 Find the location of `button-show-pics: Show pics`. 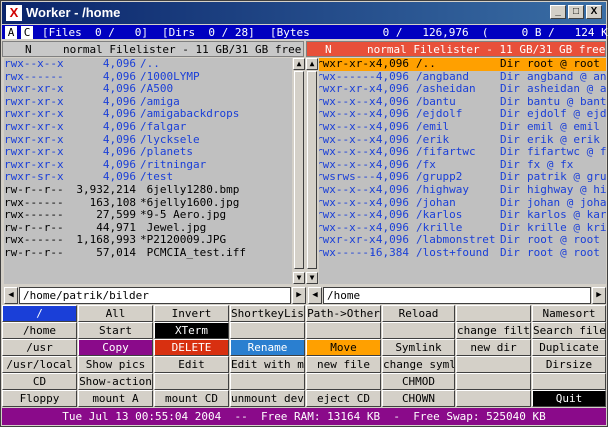

button-show-pics: Show pics is located at coordinates (115, 364).